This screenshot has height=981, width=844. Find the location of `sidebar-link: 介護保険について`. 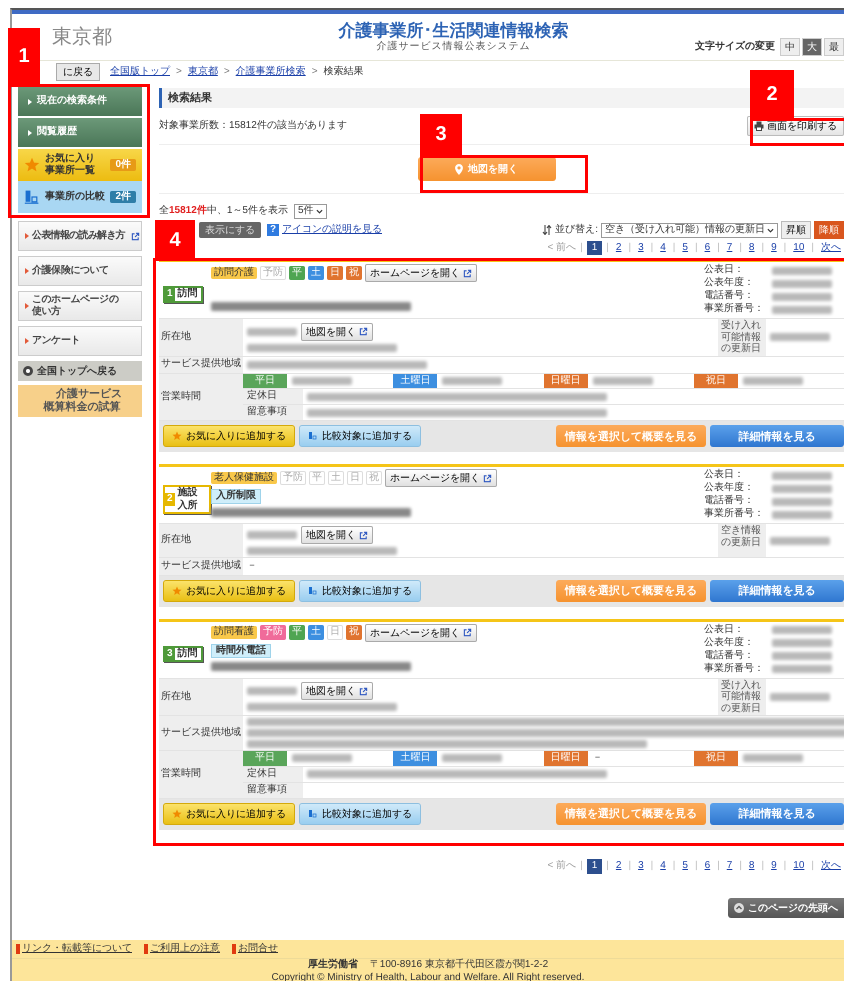

sidebar-link: 介護保険について is located at coordinates (80, 271).